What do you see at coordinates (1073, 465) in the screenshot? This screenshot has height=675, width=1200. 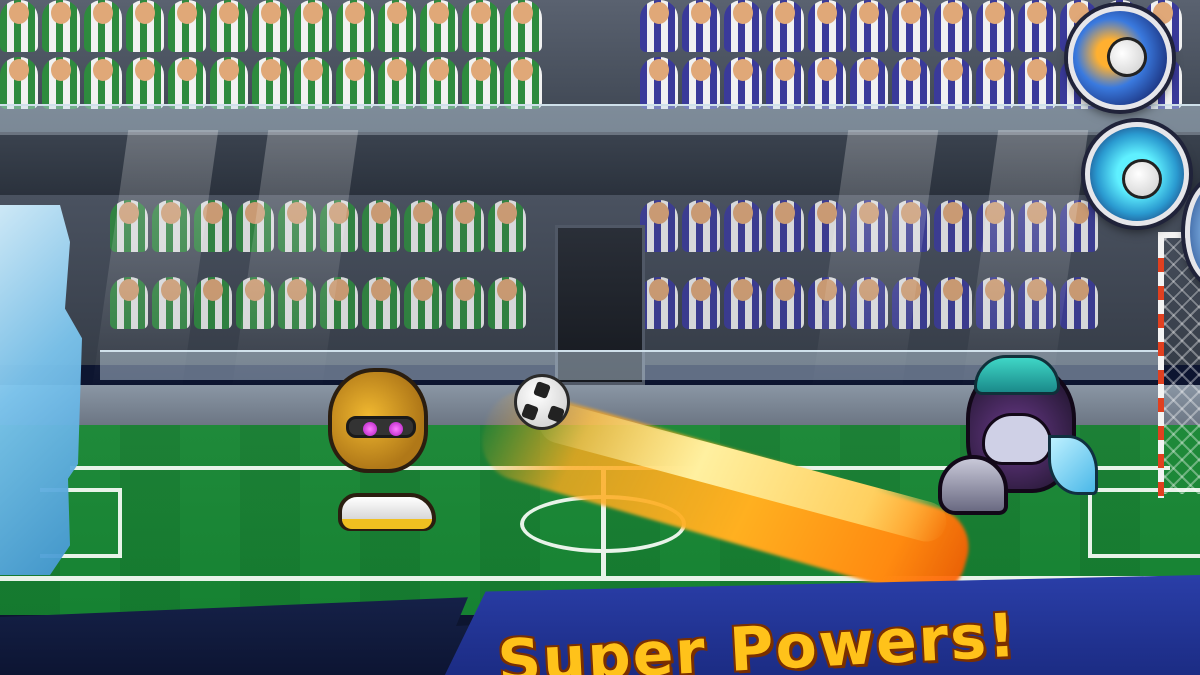 I see `player-right-wing` at bounding box center [1073, 465].